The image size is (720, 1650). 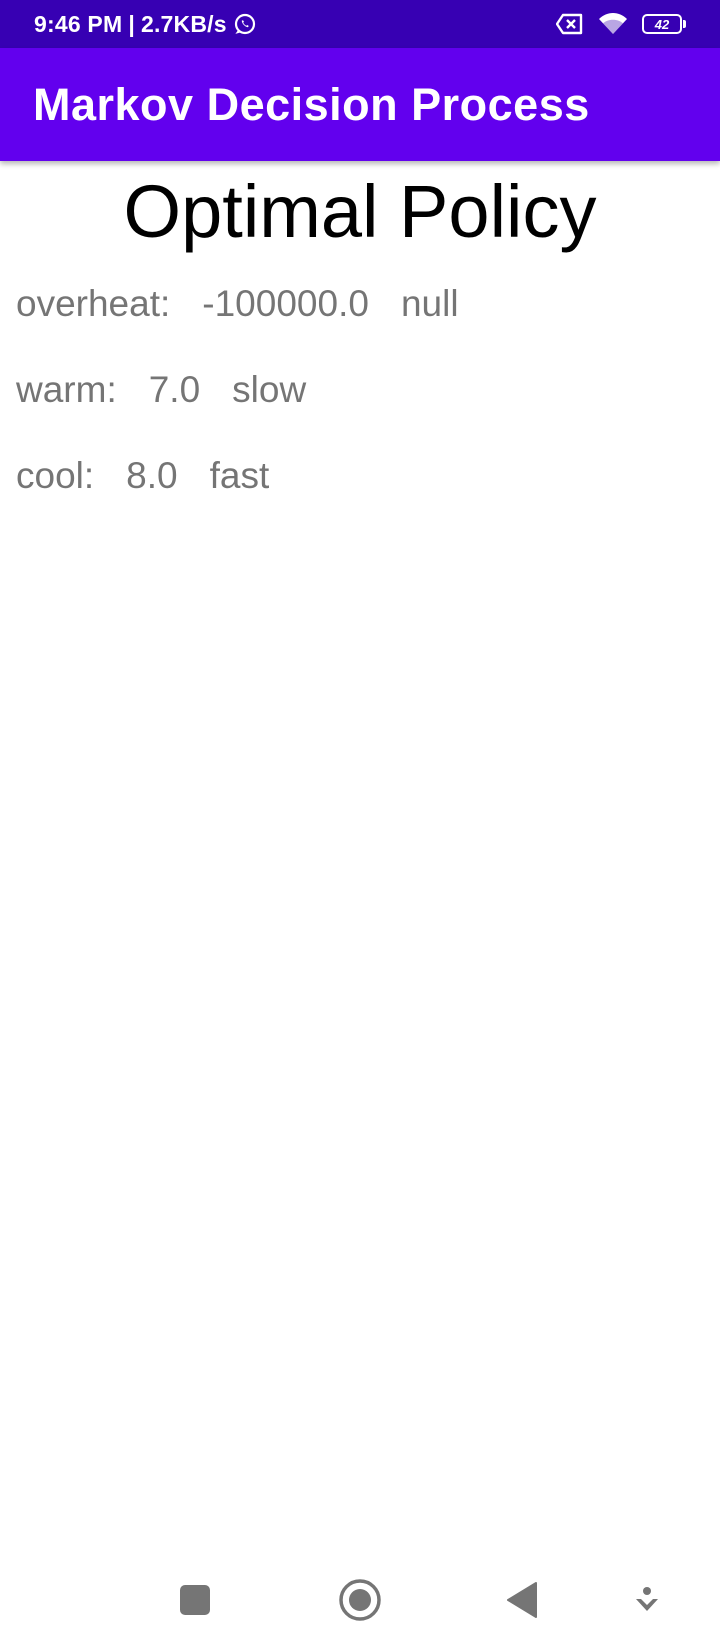 What do you see at coordinates (55, 475) in the screenshot?
I see `policy-state: cool:` at bounding box center [55, 475].